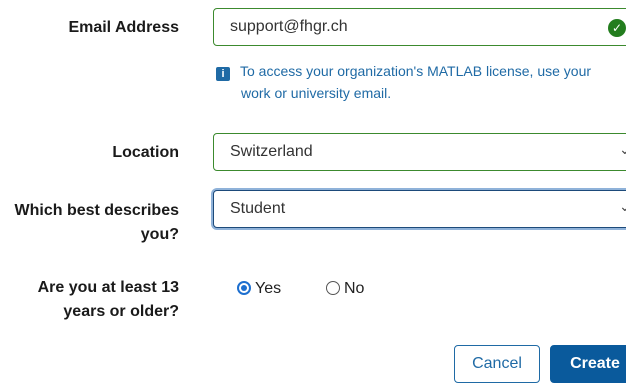 Image resolution: width=626 pixels, height=383 pixels. Describe the element at coordinates (258, 208) in the screenshot. I see `role-value: Student` at that location.